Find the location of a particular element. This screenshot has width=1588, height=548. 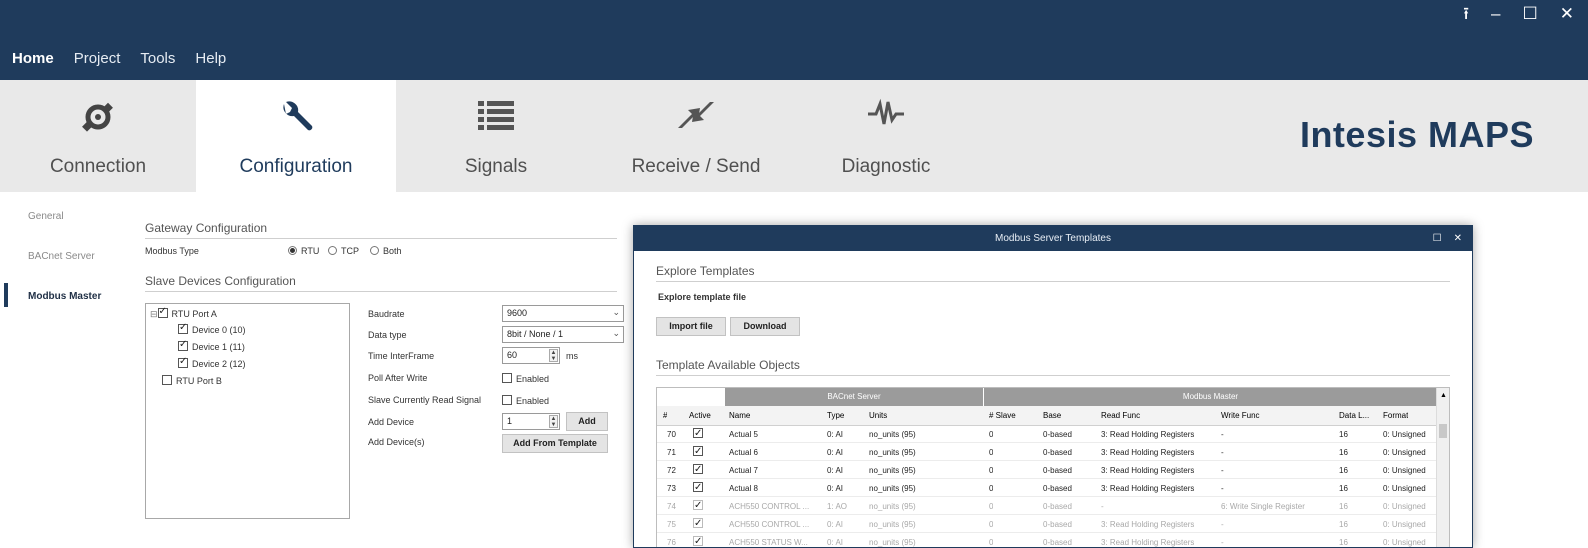

menu-home: Home is located at coordinates (33, 58).